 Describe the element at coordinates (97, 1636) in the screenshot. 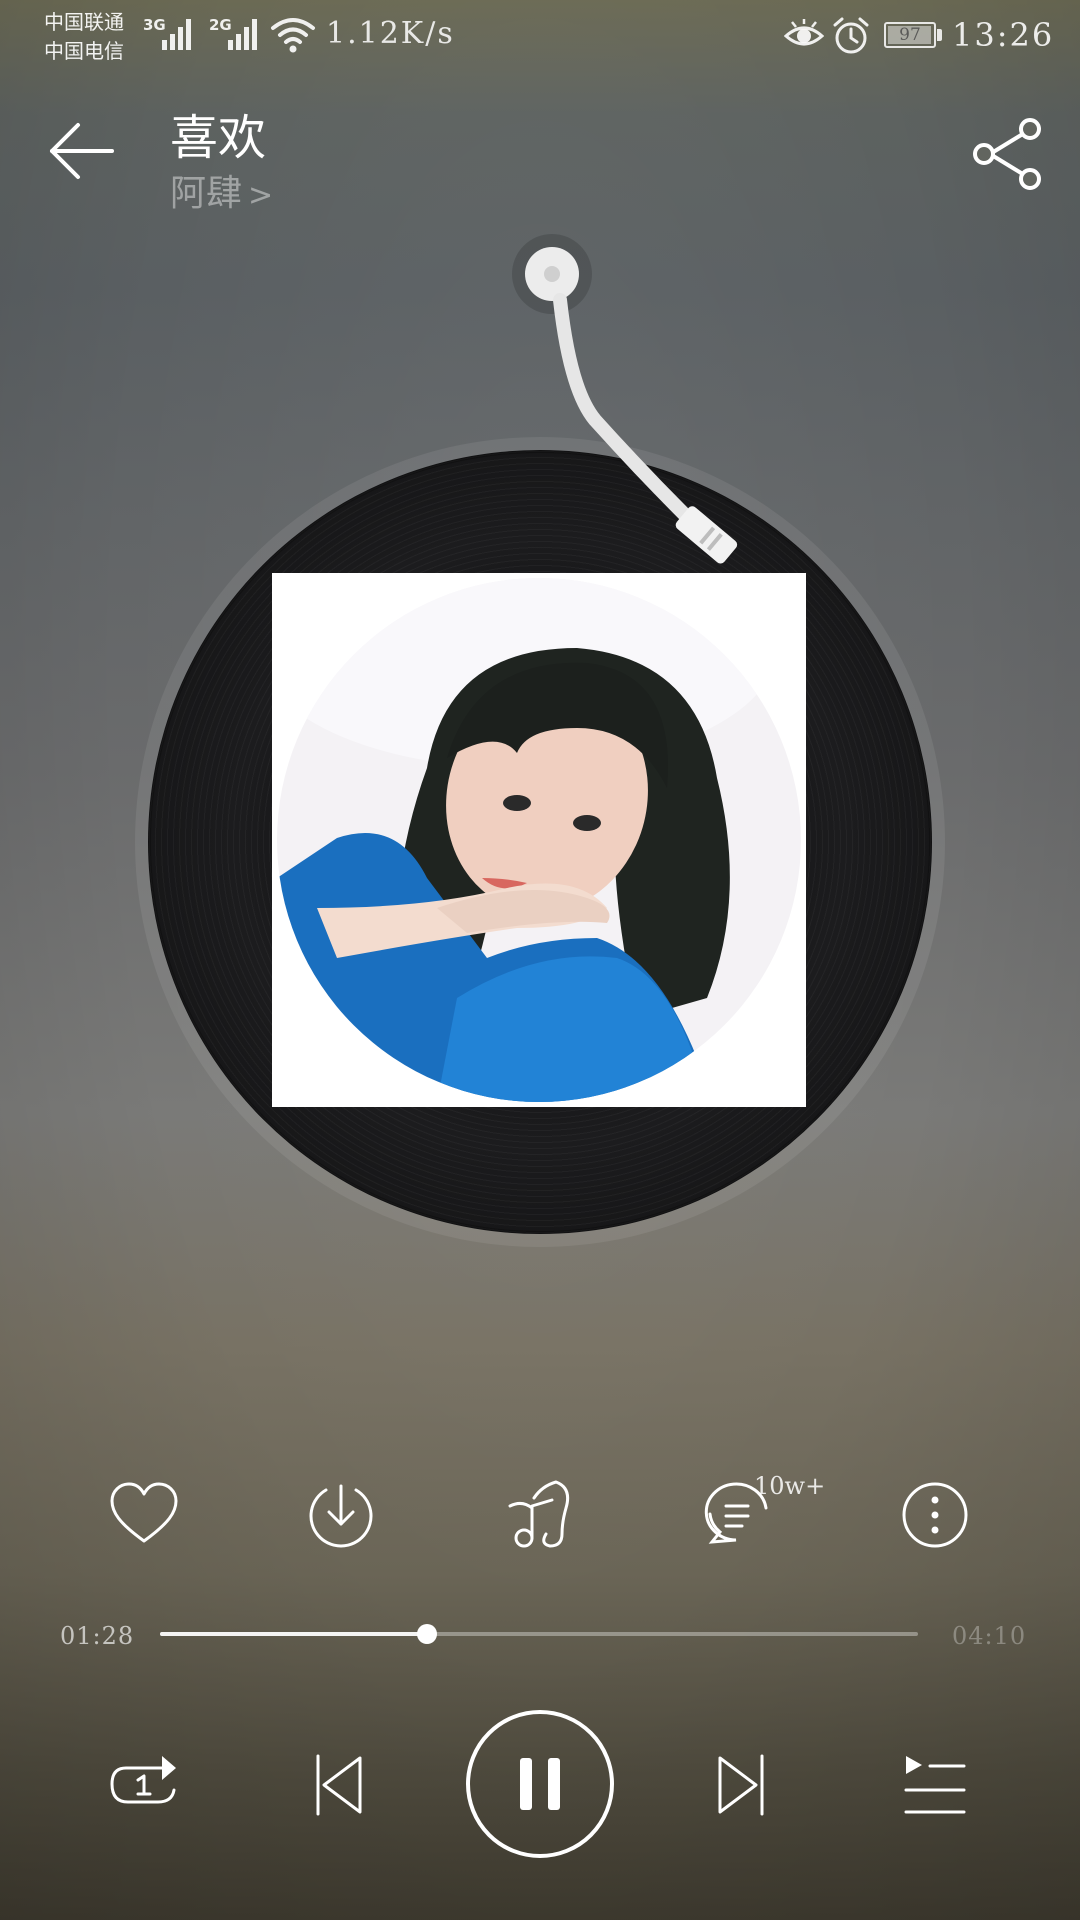

I see `current-time: 01:28` at that location.